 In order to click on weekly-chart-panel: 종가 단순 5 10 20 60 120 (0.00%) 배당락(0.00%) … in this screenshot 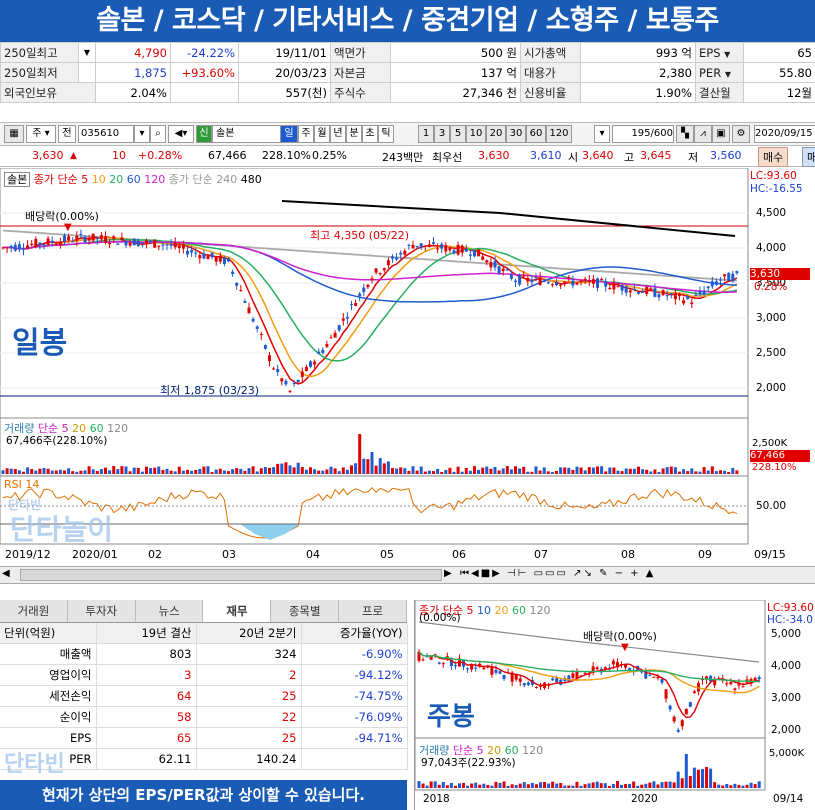, I will do `click(614, 705)`.